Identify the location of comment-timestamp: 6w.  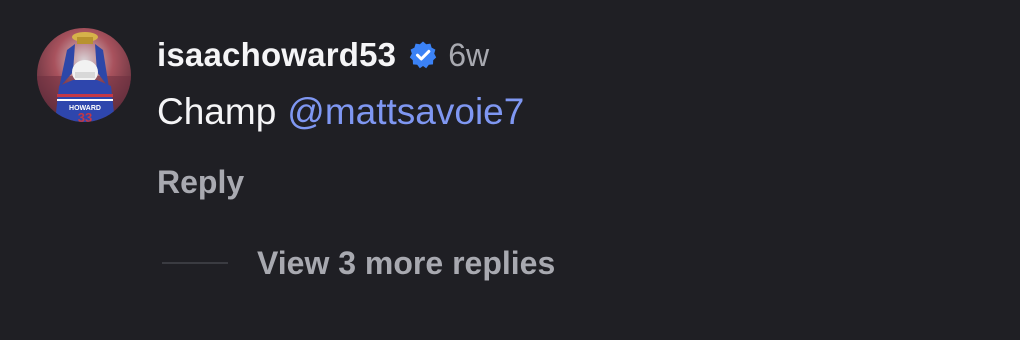
(469, 54).